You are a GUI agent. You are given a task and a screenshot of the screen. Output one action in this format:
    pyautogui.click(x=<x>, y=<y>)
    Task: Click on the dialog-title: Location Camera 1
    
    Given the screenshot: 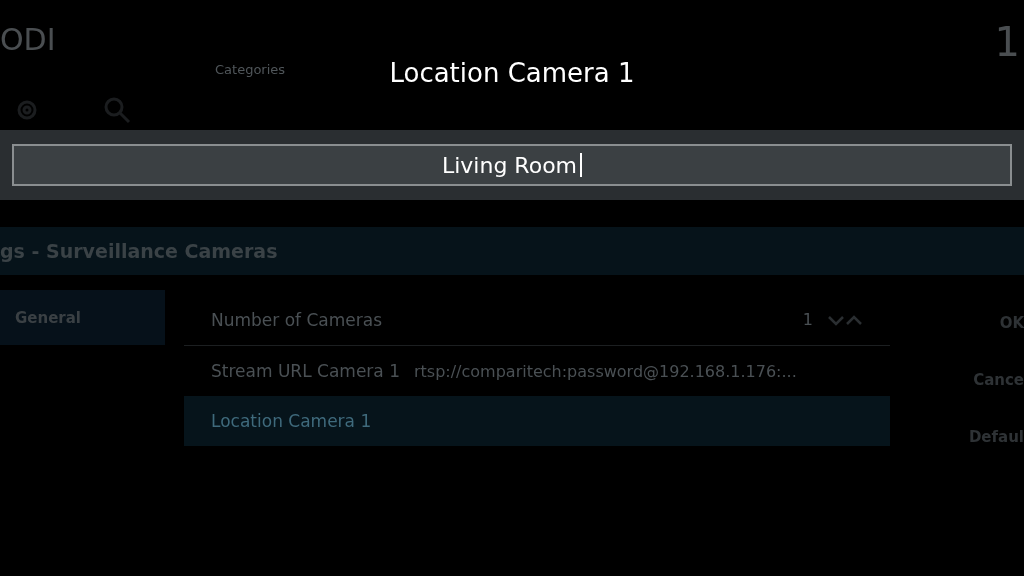 What is the action you would take?
    pyautogui.click(x=512, y=73)
    